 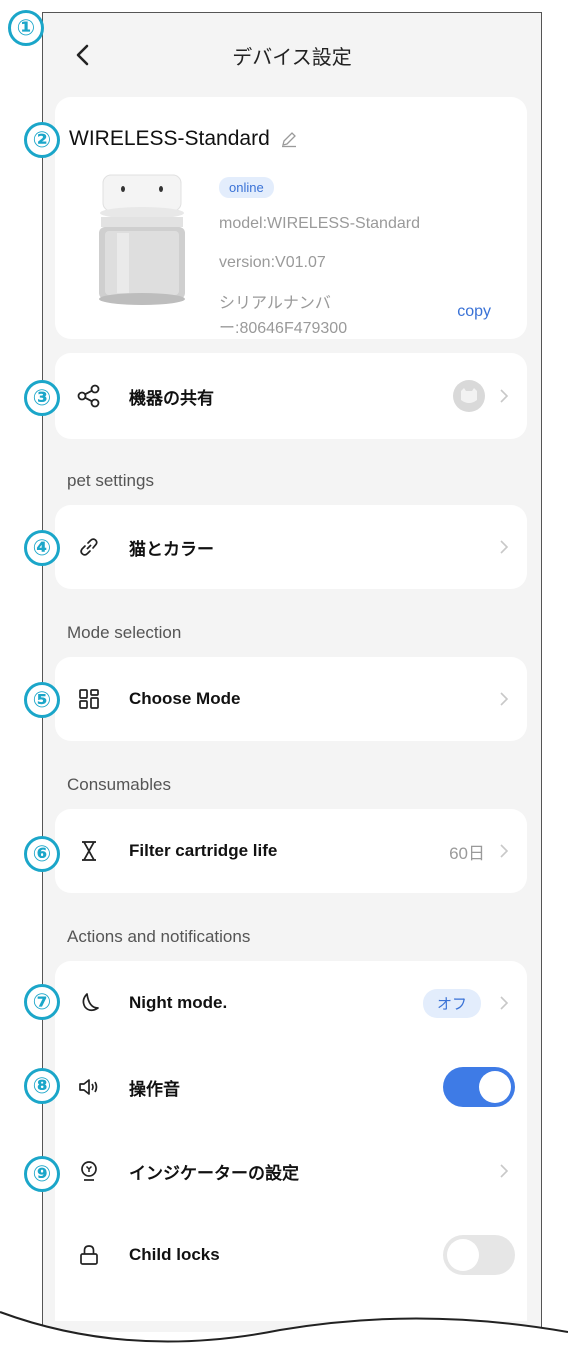 I want to click on speaker-icon, so click(x=89, y=1087).